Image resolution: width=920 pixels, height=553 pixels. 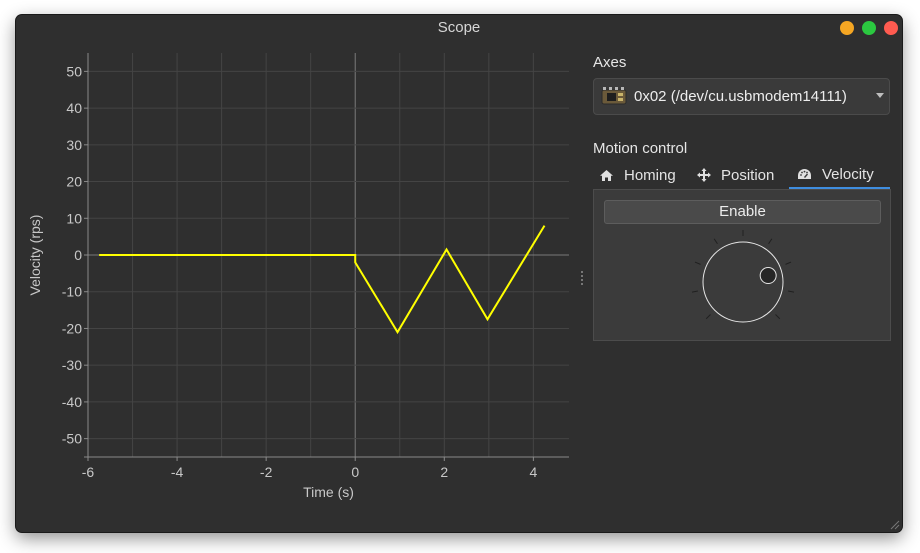 What do you see at coordinates (72, 439) in the screenshot?
I see `y-tick-label: -50` at bounding box center [72, 439].